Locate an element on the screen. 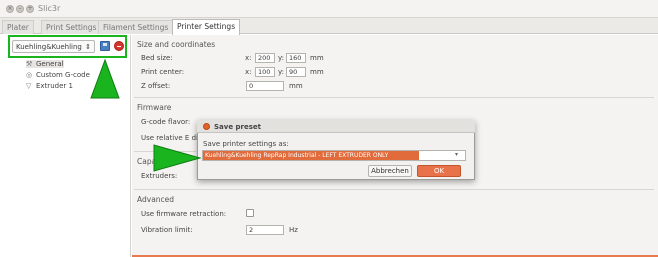 The height and width of the screenshot is (257, 658). cancel-button: Abbrechen is located at coordinates (390, 171).